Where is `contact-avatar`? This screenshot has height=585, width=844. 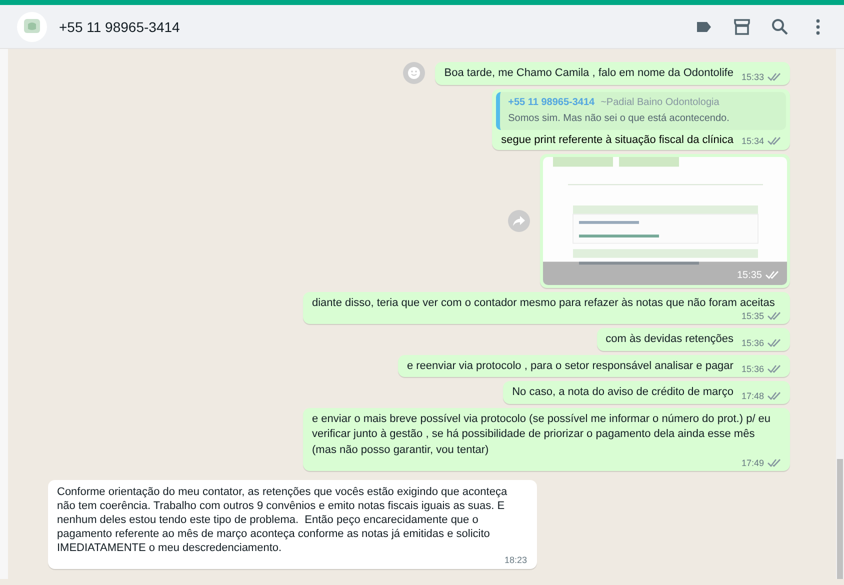 contact-avatar is located at coordinates (32, 27).